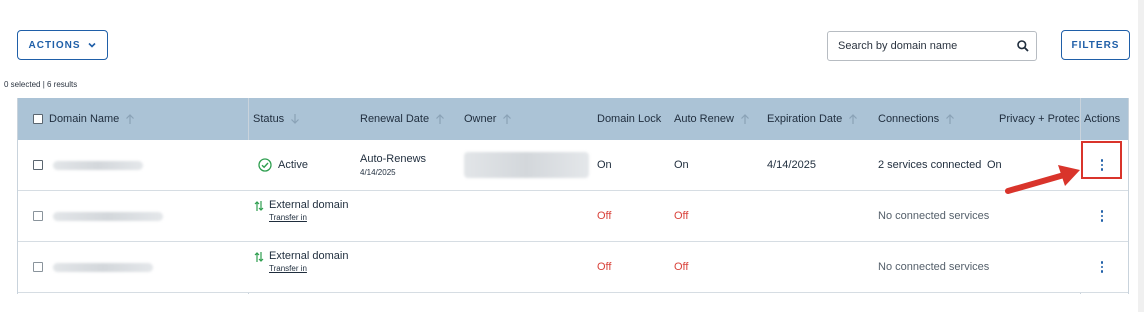 The width and height of the screenshot is (1144, 312). Describe the element at coordinates (480, 119) in the screenshot. I see `column-label: Owner` at that location.